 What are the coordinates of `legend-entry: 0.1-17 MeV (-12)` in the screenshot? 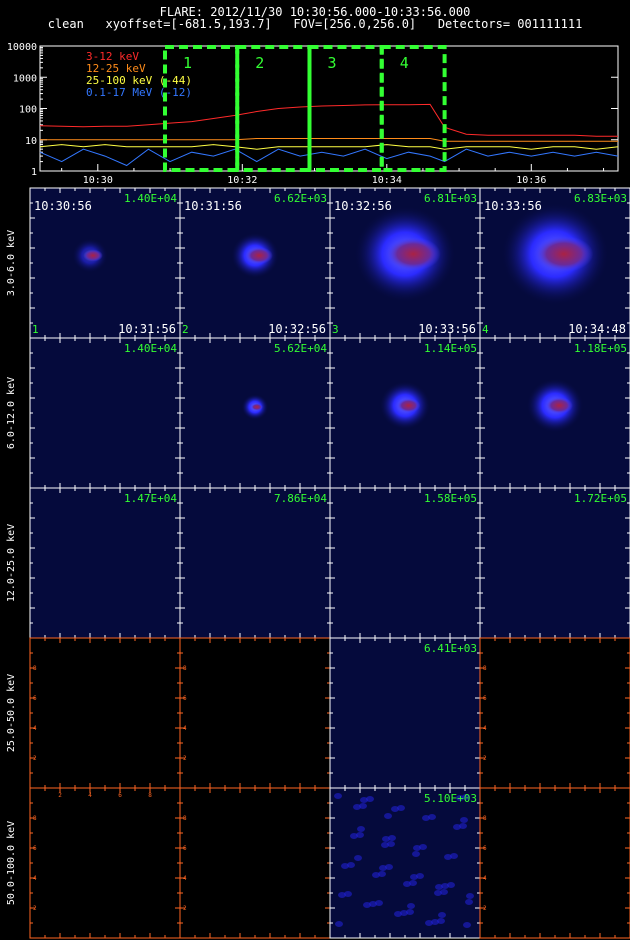 It's located at (139, 92).